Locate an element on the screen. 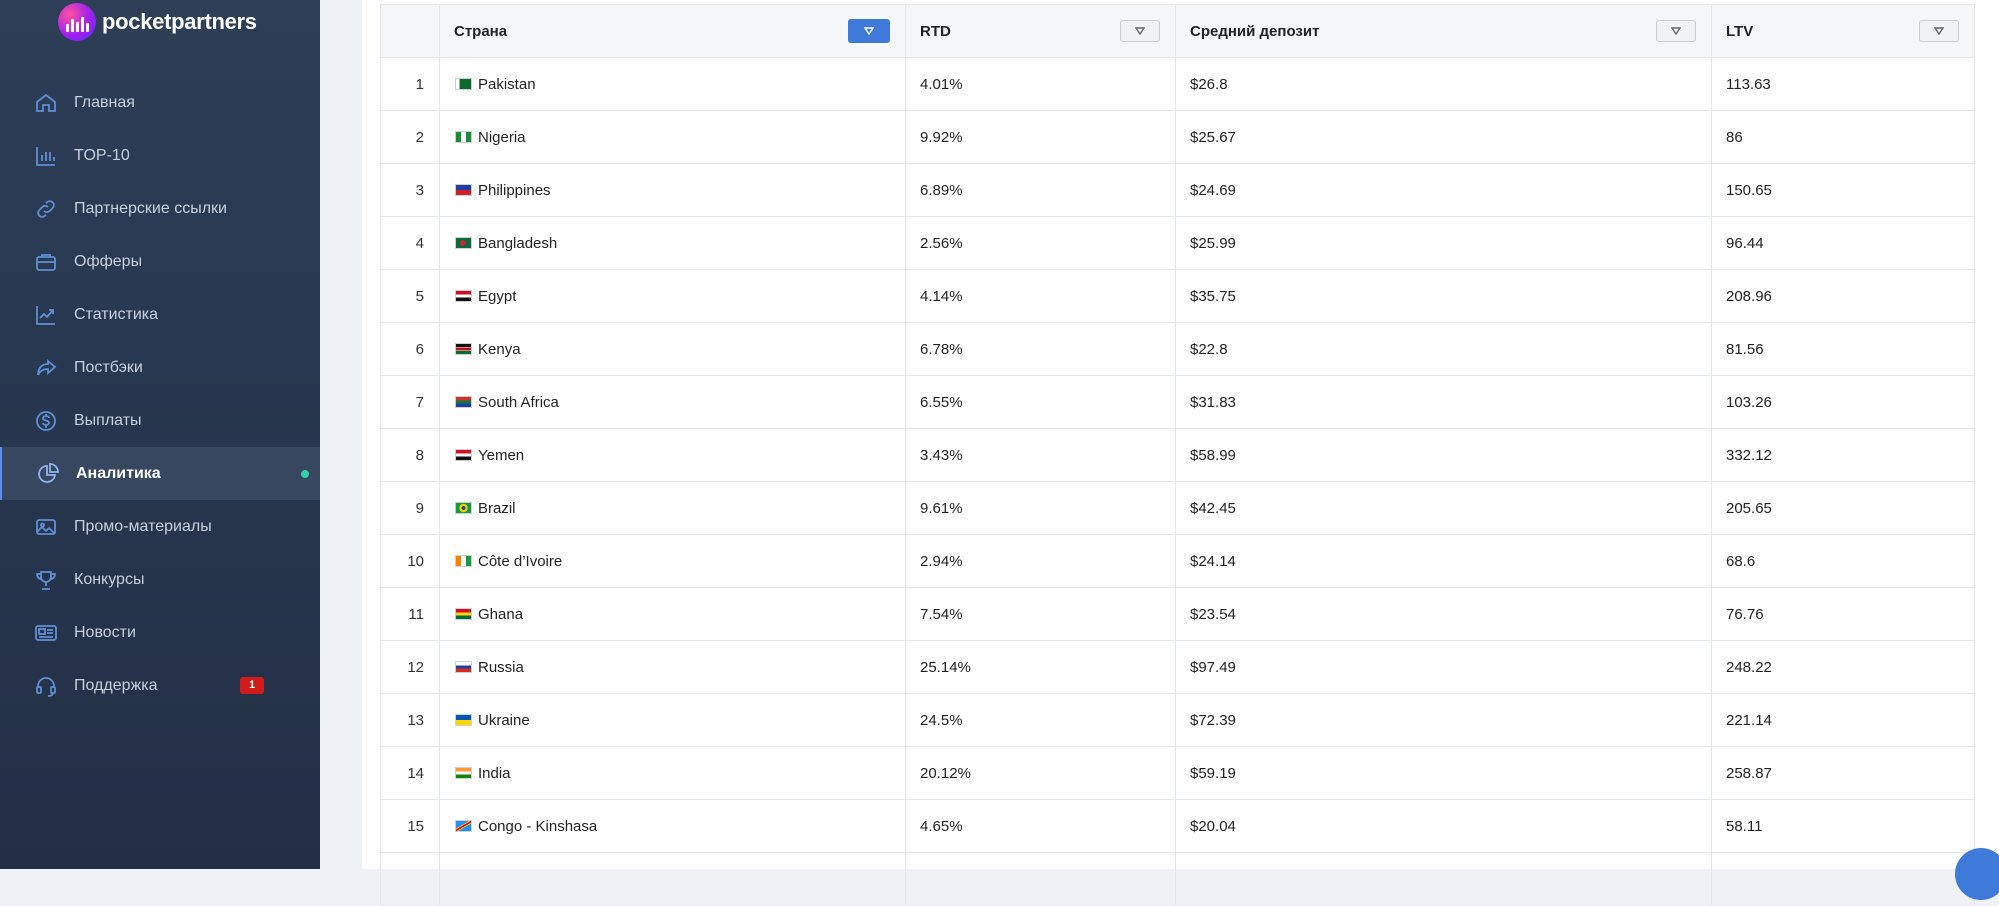 The width and height of the screenshot is (1999, 906). sidebar-item-offers: Офферы is located at coordinates (160, 261).